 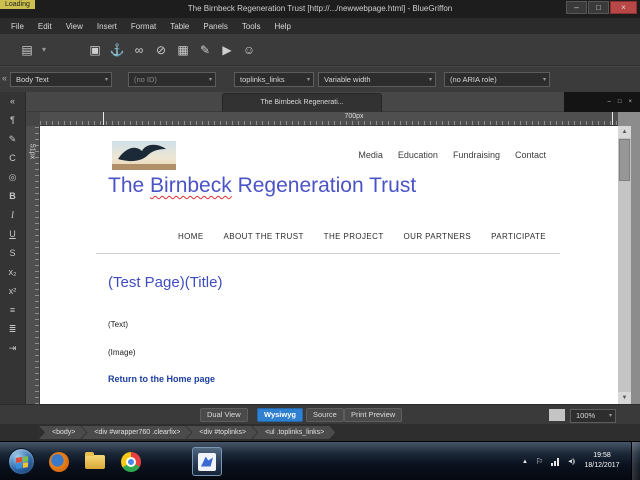 I want to click on horizontal-scrollbar, so click(x=557, y=415).